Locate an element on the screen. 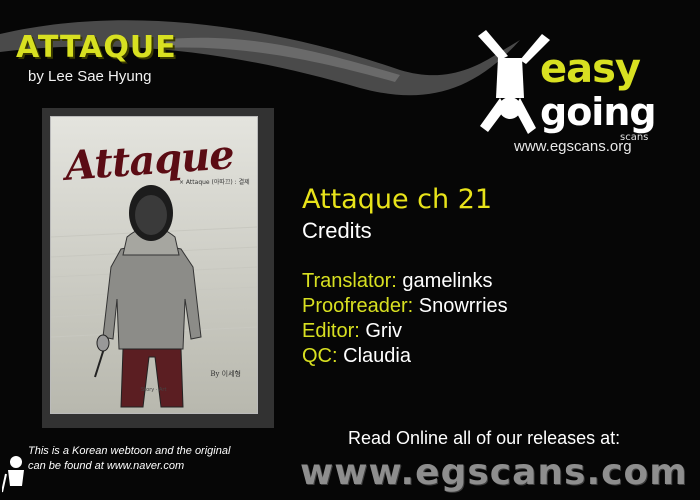 The width and height of the screenshot is (700, 500). read-online-text: Read Online all of our releases at: is located at coordinates (484, 438).